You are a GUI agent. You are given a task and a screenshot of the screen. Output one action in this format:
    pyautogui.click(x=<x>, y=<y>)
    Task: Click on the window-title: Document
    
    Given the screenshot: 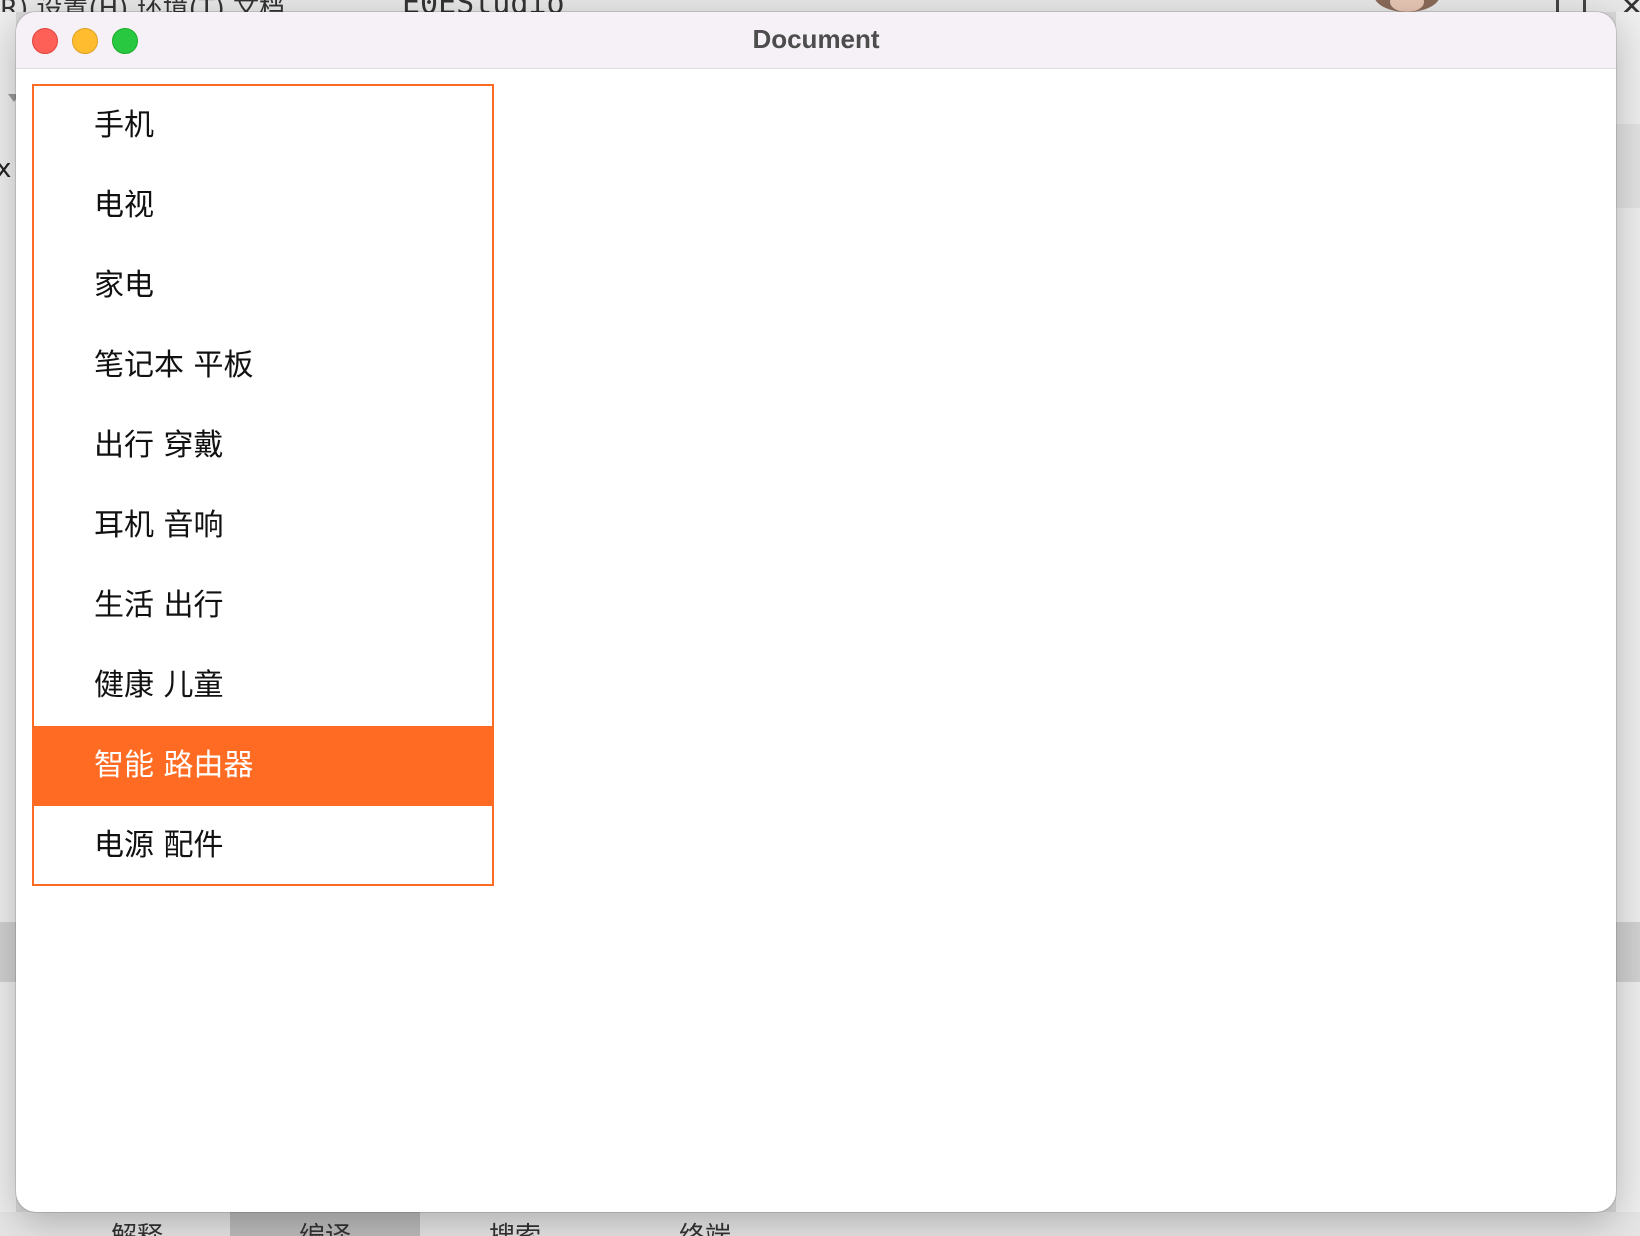 What is the action you would take?
    pyautogui.click(x=816, y=39)
    